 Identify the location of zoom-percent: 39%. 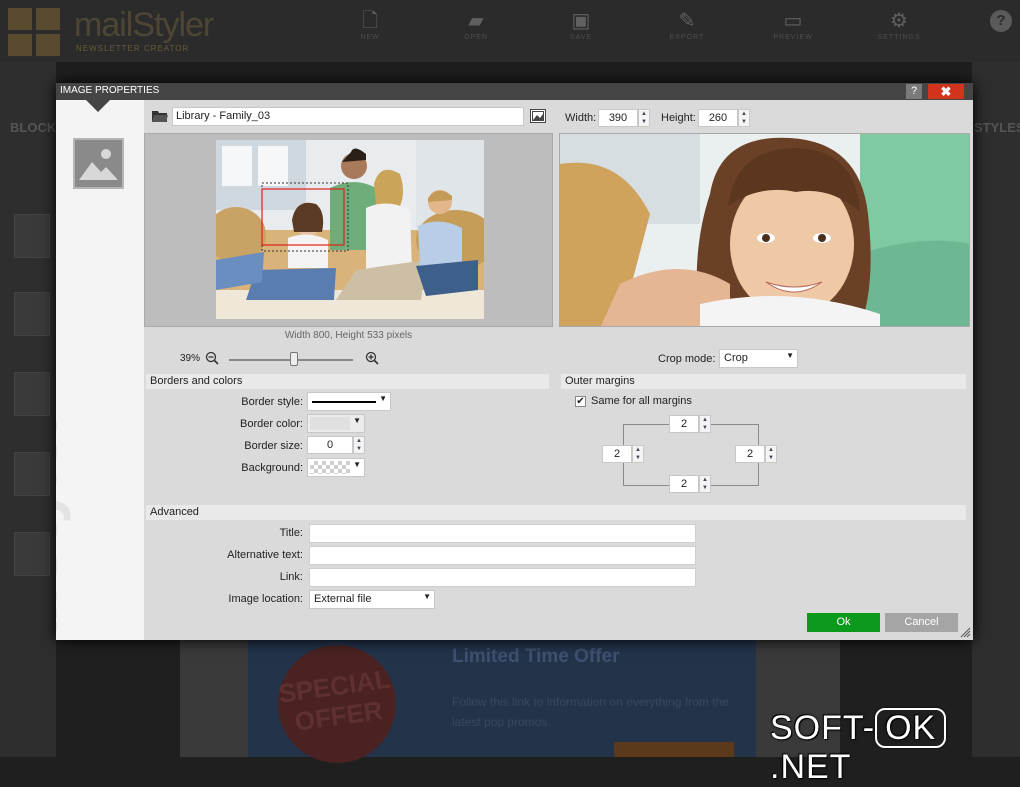
(190, 358).